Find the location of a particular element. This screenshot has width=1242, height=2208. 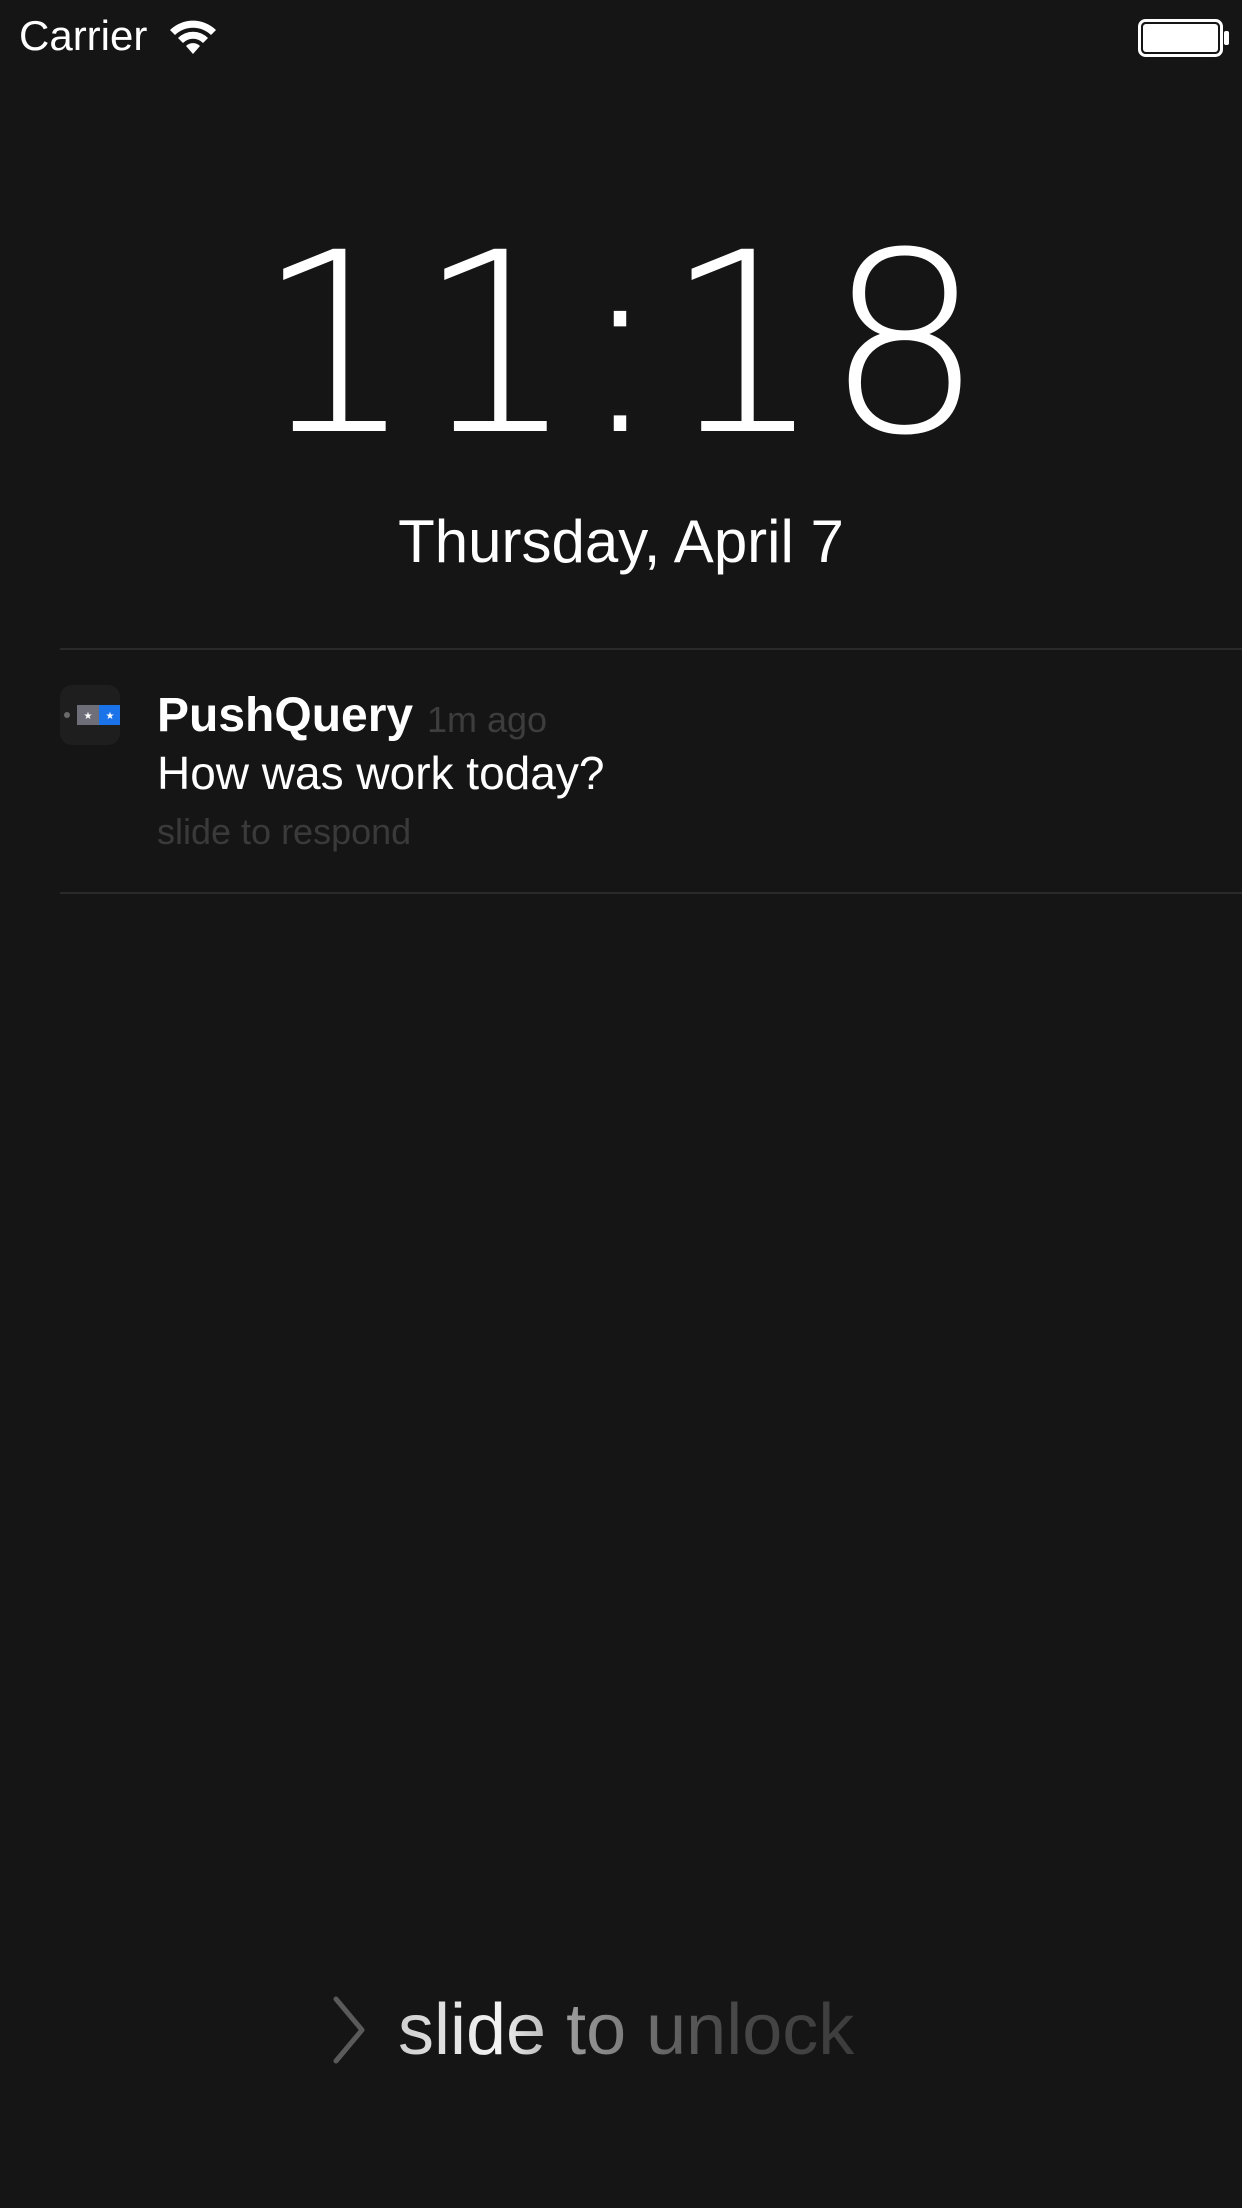

pushquery-app-icon: ★ ★ is located at coordinates (90, 715).